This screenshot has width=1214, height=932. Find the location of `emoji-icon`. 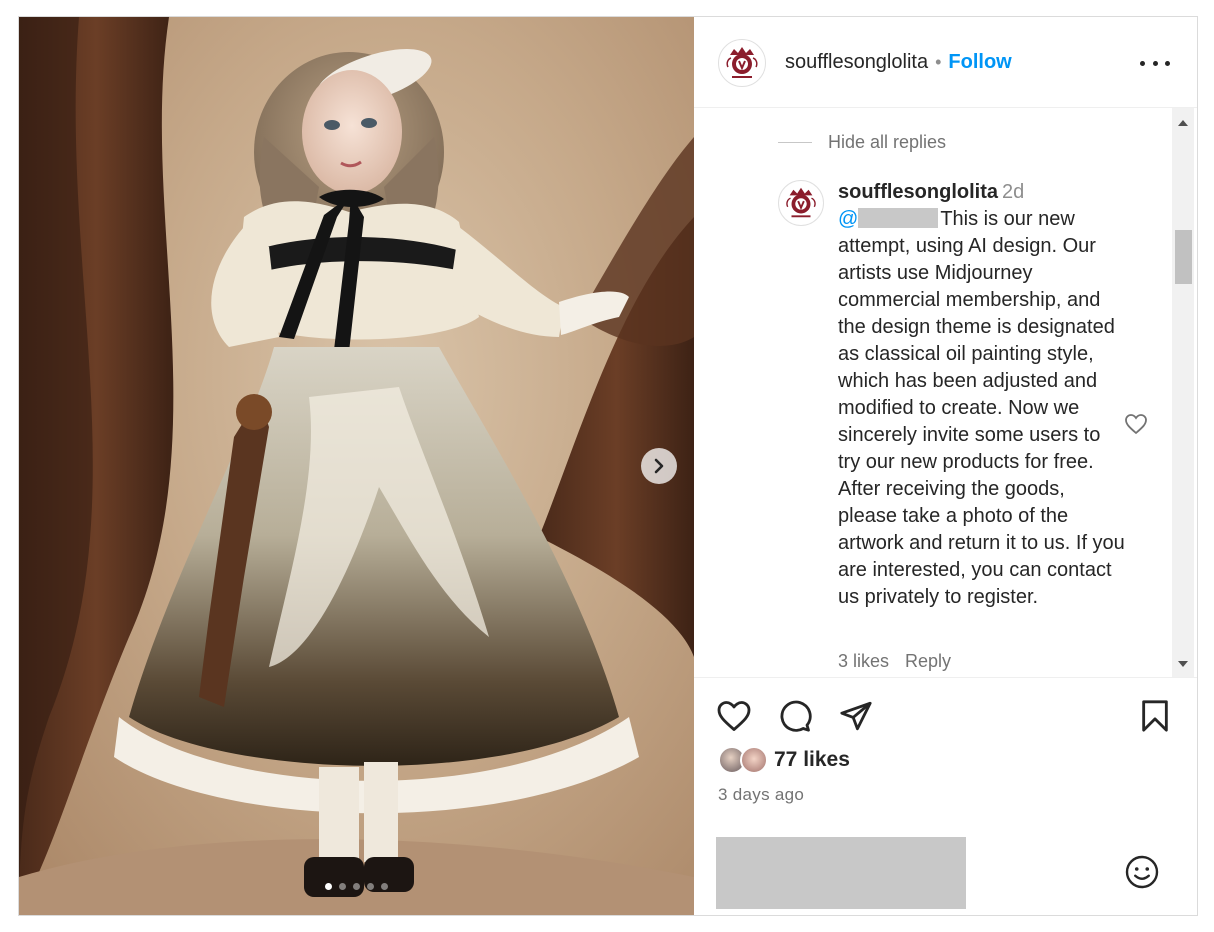

emoji-icon is located at coordinates (1142, 874).